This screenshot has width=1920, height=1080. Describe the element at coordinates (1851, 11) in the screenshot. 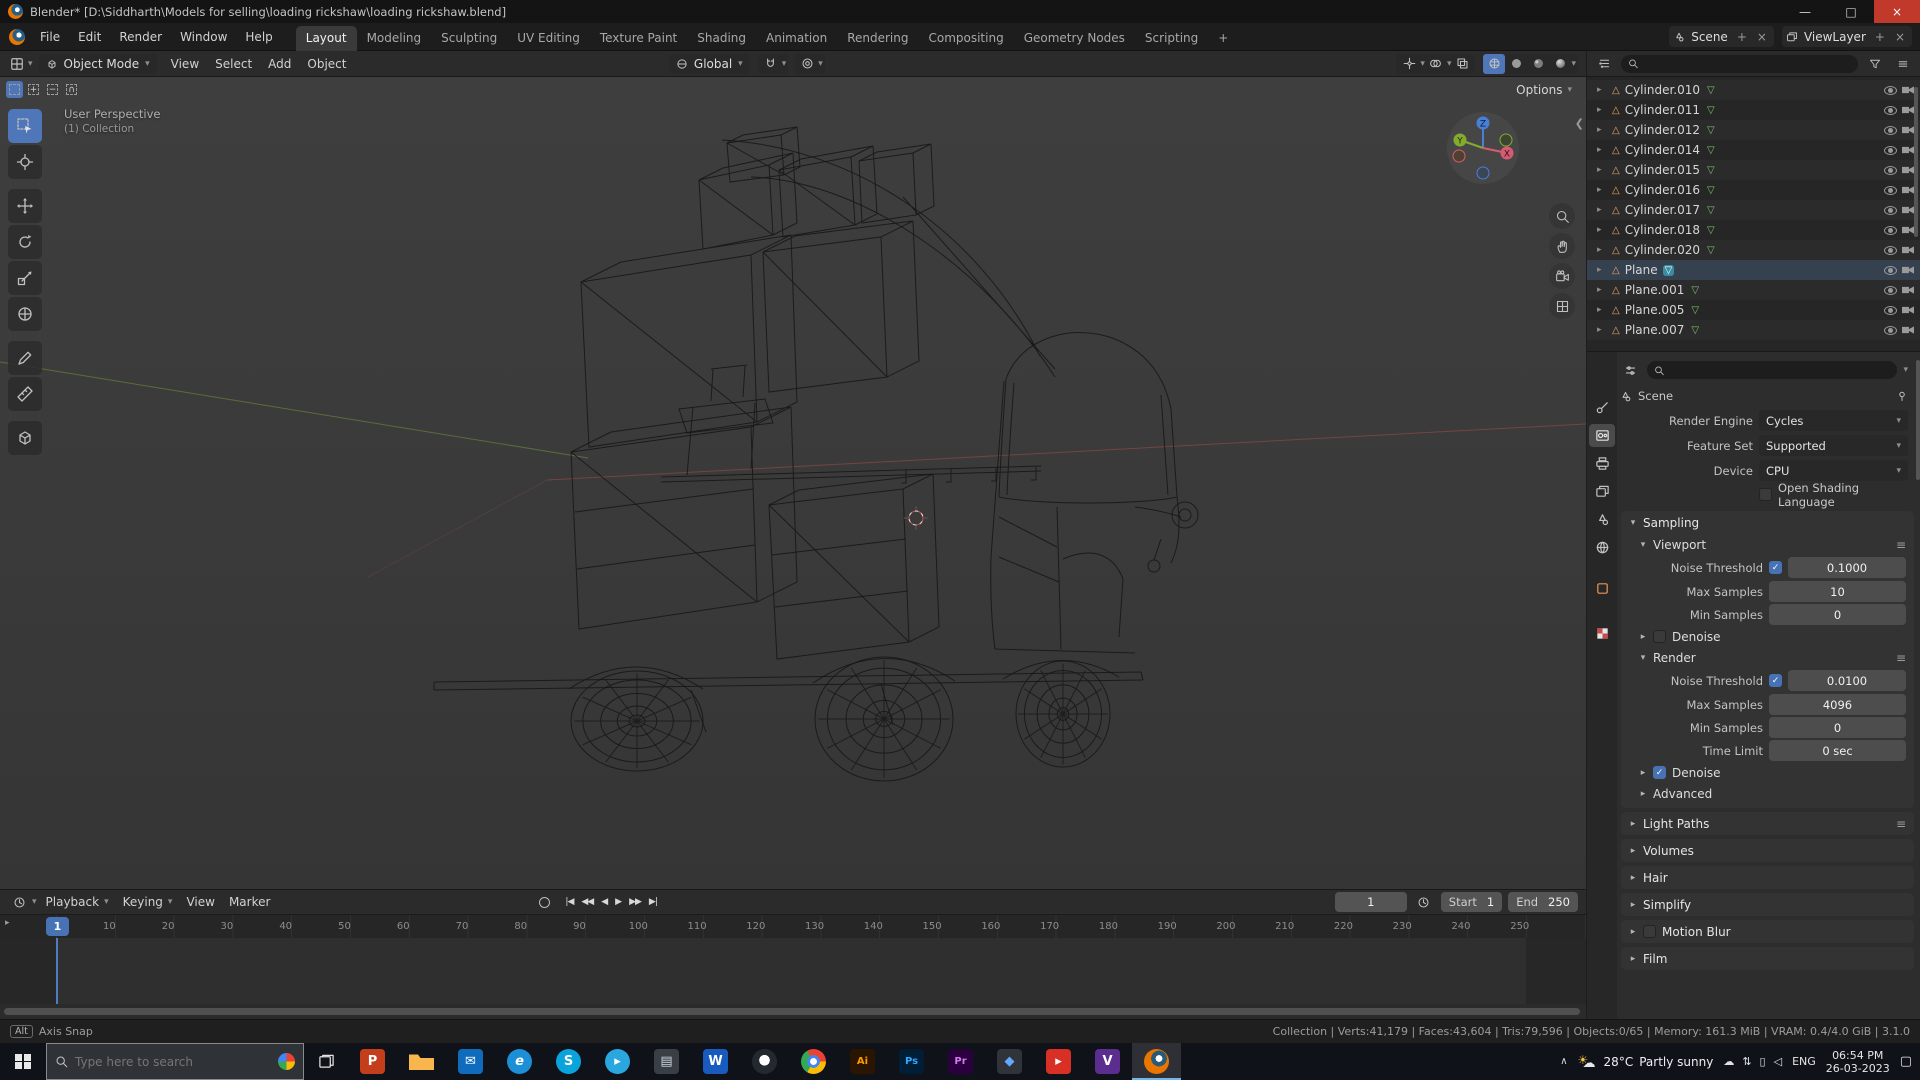

I see `maximize-button: □` at that location.